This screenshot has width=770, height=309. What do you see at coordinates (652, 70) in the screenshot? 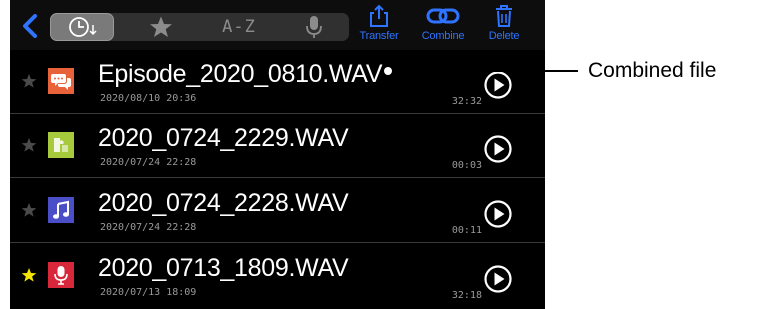
I see `callout-label: Combined file` at bounding box center [652, 70].